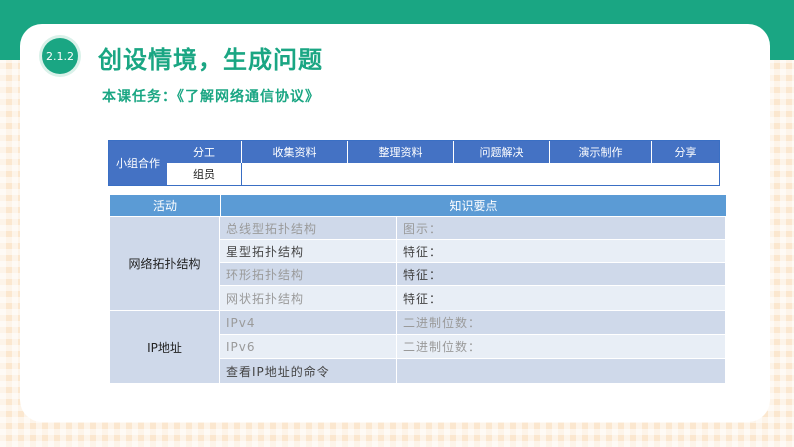 The width and height of the screenshot is (794, 447). What do you see at coordinates (561, 227) in the screenshot?
I see `answer-cell: 图示：` at bounding box center [561, 227].